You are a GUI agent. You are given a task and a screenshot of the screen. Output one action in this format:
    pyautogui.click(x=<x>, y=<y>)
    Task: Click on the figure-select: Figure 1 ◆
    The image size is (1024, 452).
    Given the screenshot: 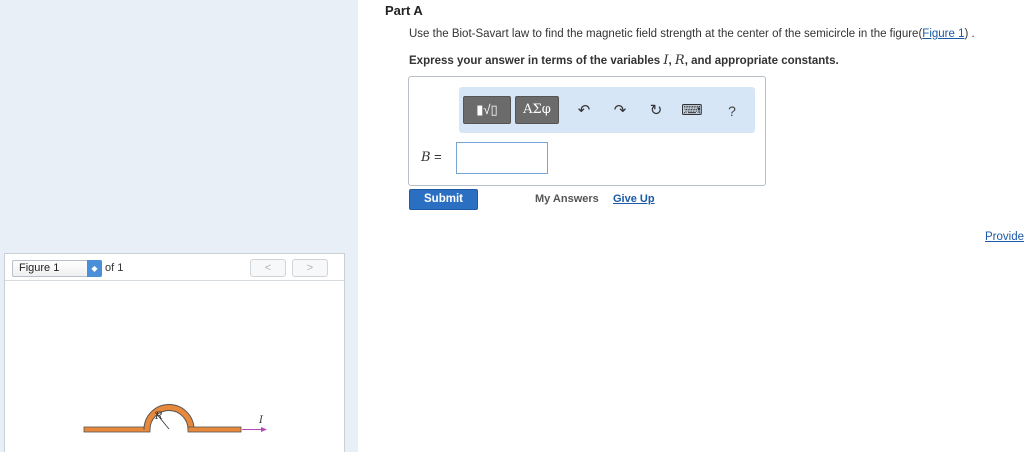 What is the action you would take?
    pyautogui.click(x=57, y=268)
    